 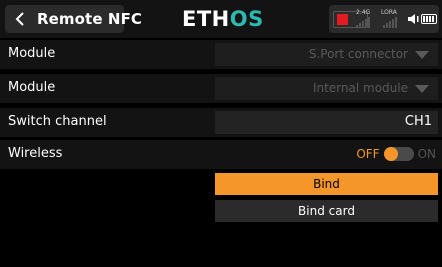 I want to click on wireless-toggle: OFF ON, so click(x=396, y=154).